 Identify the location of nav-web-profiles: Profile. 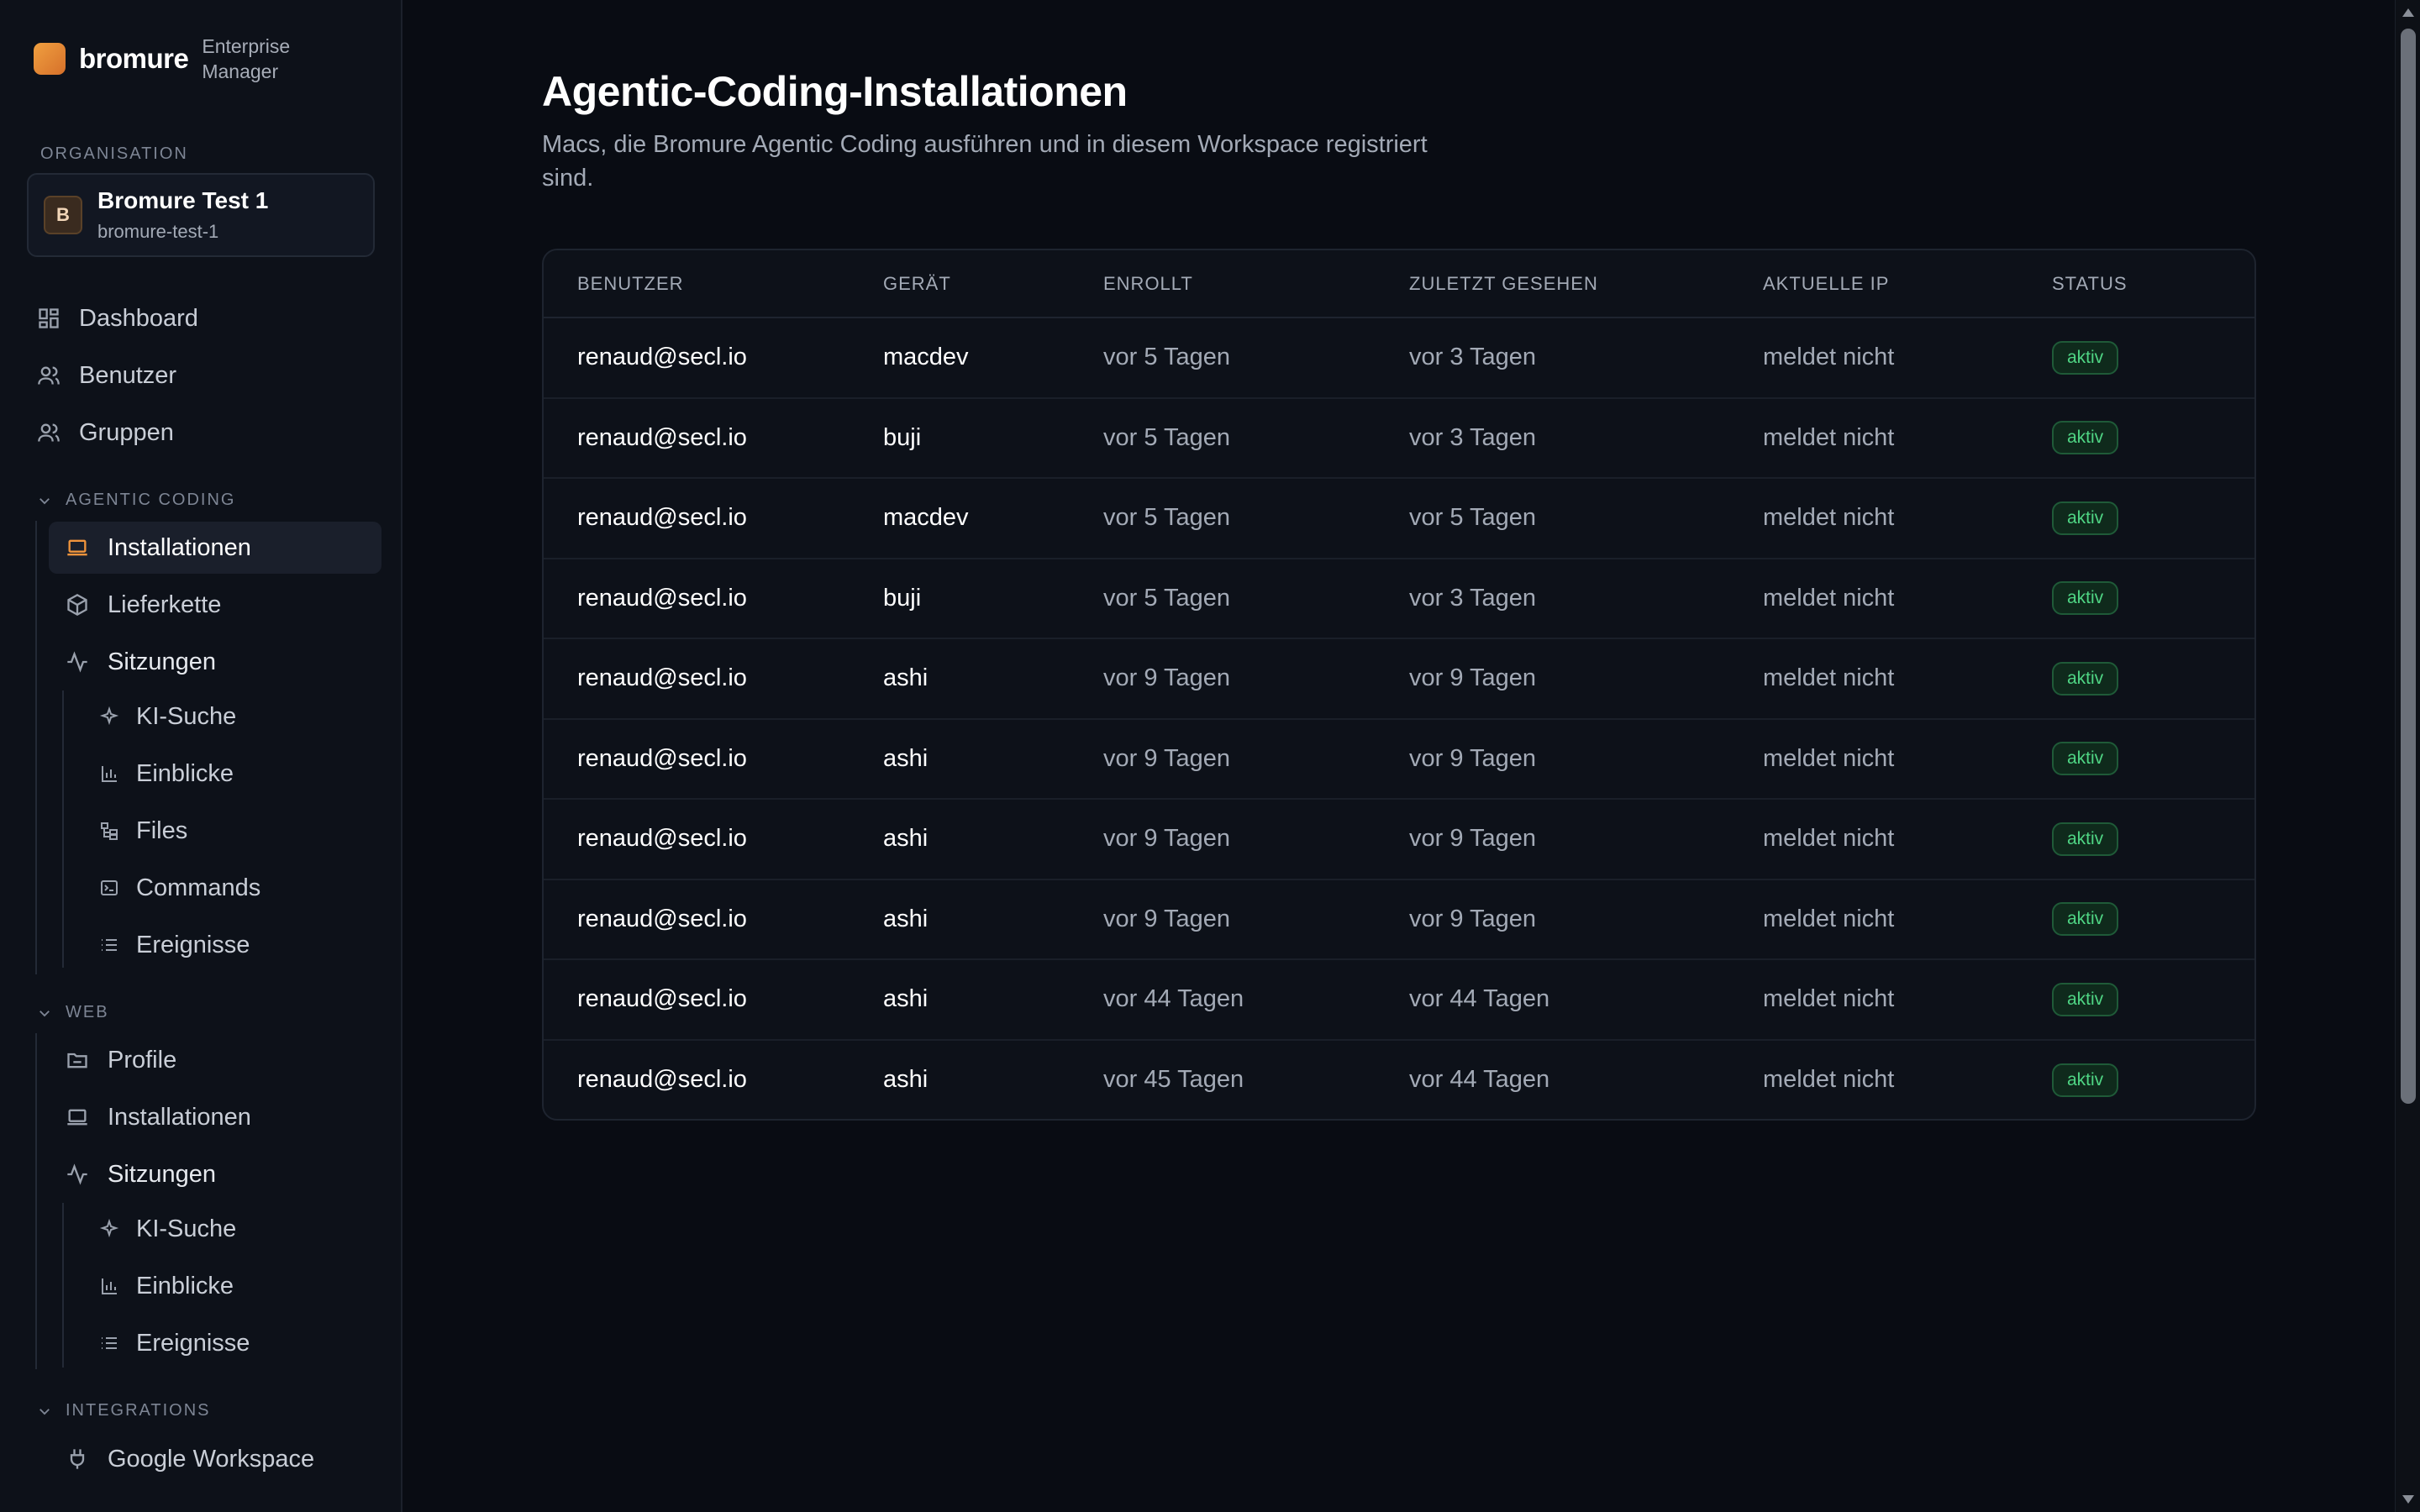
(121, 1060).